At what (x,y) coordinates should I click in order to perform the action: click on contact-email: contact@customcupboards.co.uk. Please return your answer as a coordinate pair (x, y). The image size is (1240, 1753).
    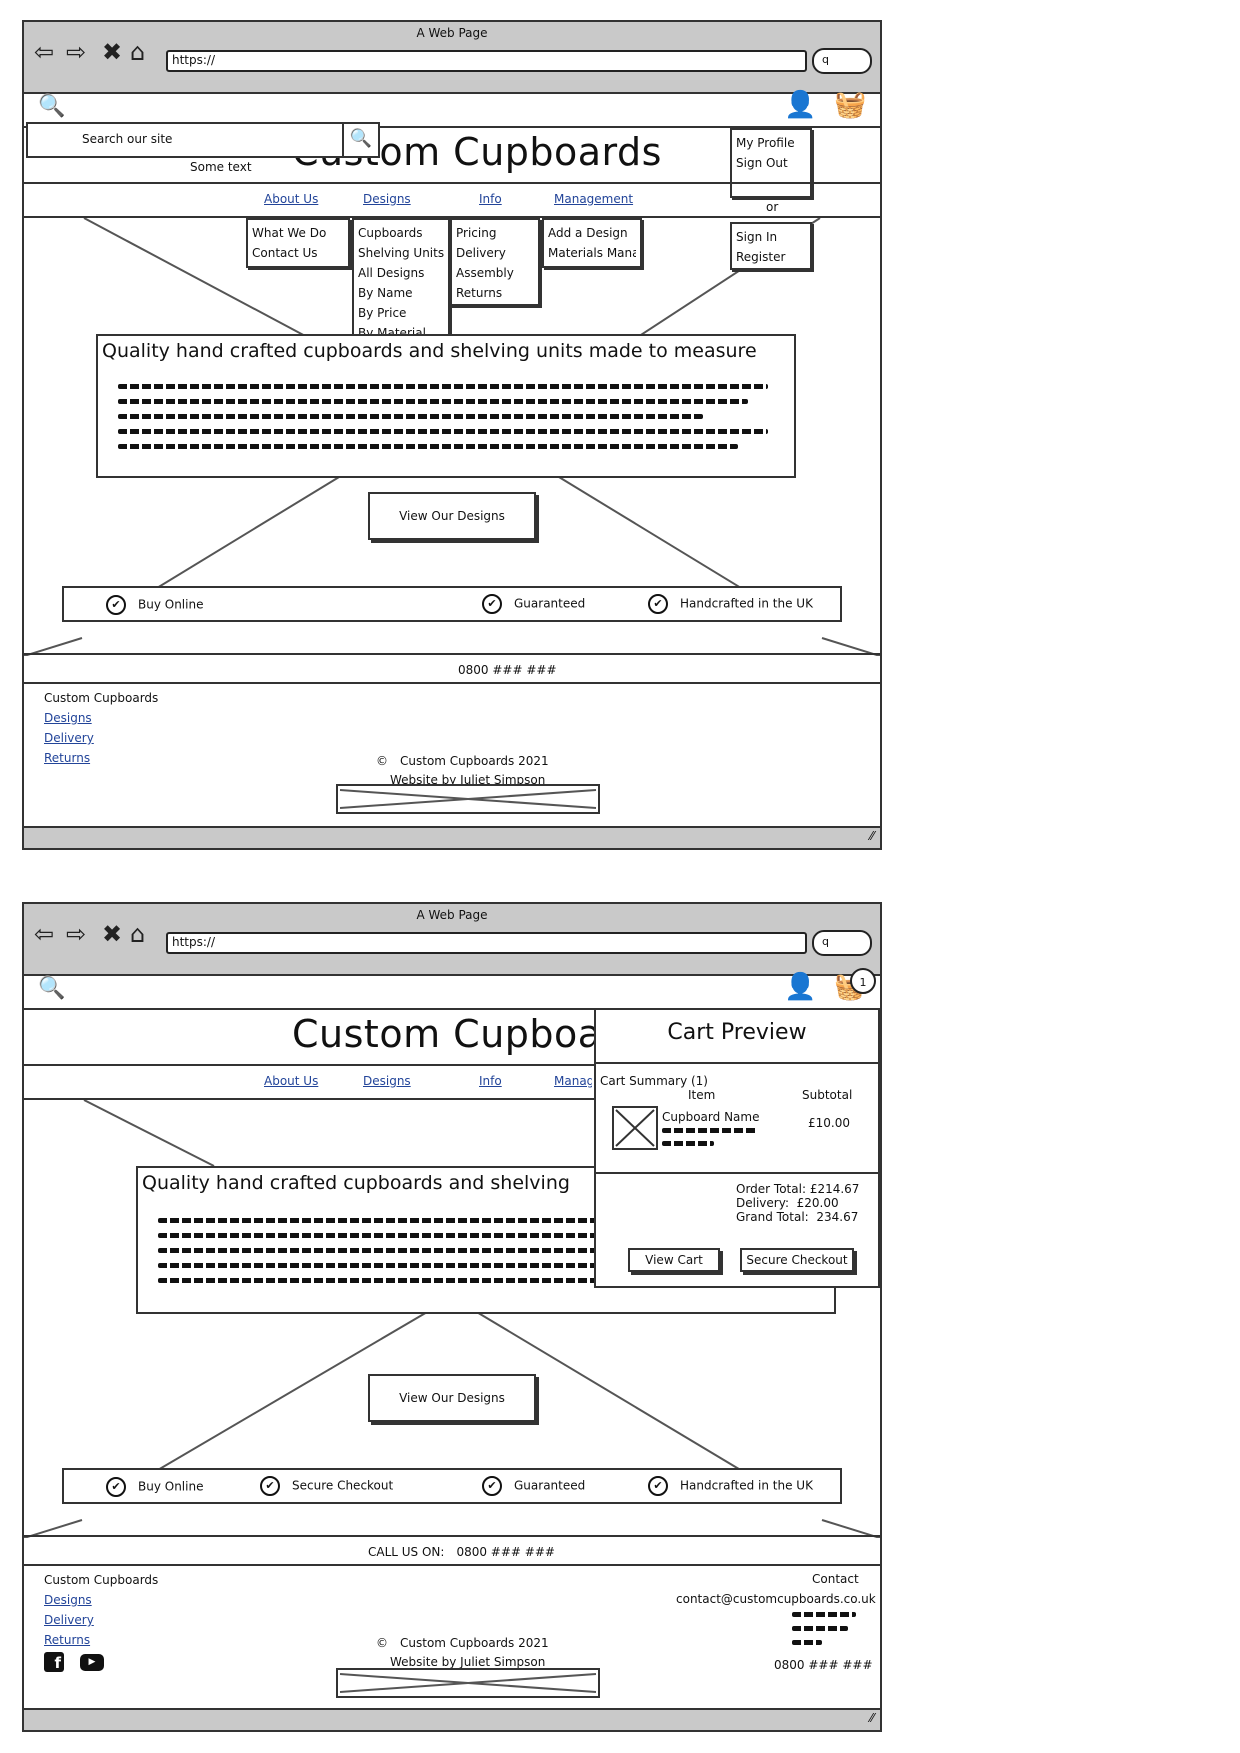
    Looking at the image, I should click on (776, 1599).